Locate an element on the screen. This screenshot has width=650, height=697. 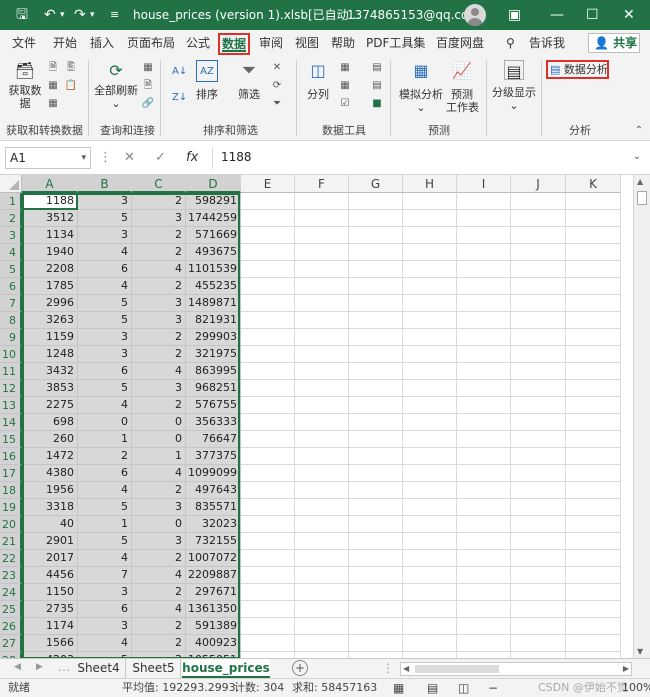
column-header-j: J is located at coordinates (538, 184).